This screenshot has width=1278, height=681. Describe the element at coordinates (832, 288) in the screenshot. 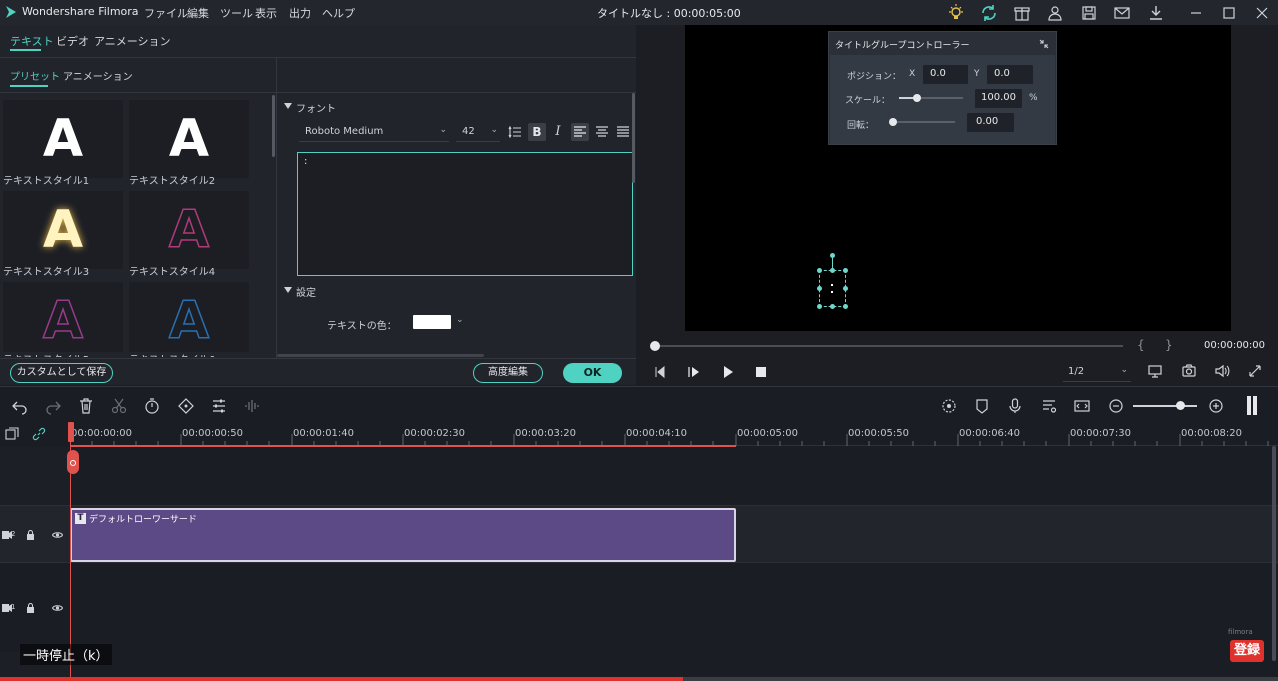

I see `text-selection-box` at that location.